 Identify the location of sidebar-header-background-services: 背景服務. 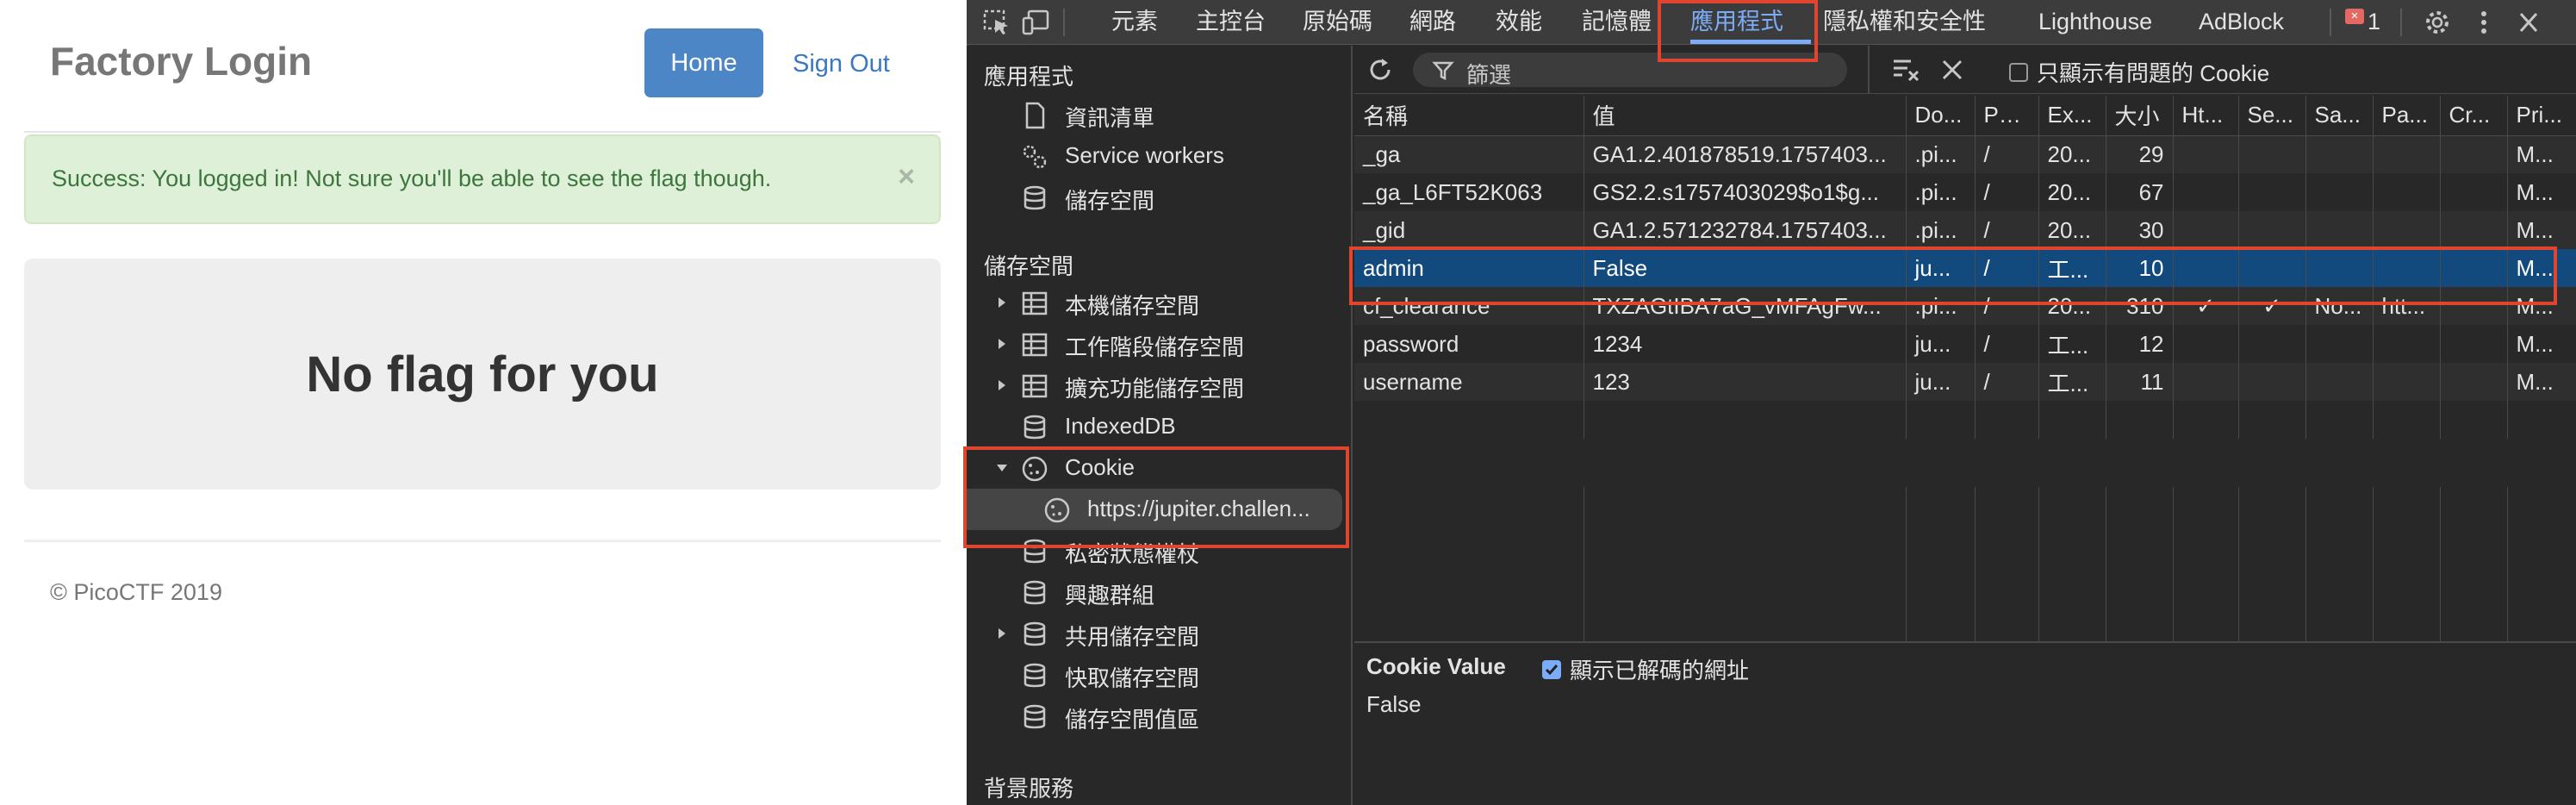
(1029, 789).